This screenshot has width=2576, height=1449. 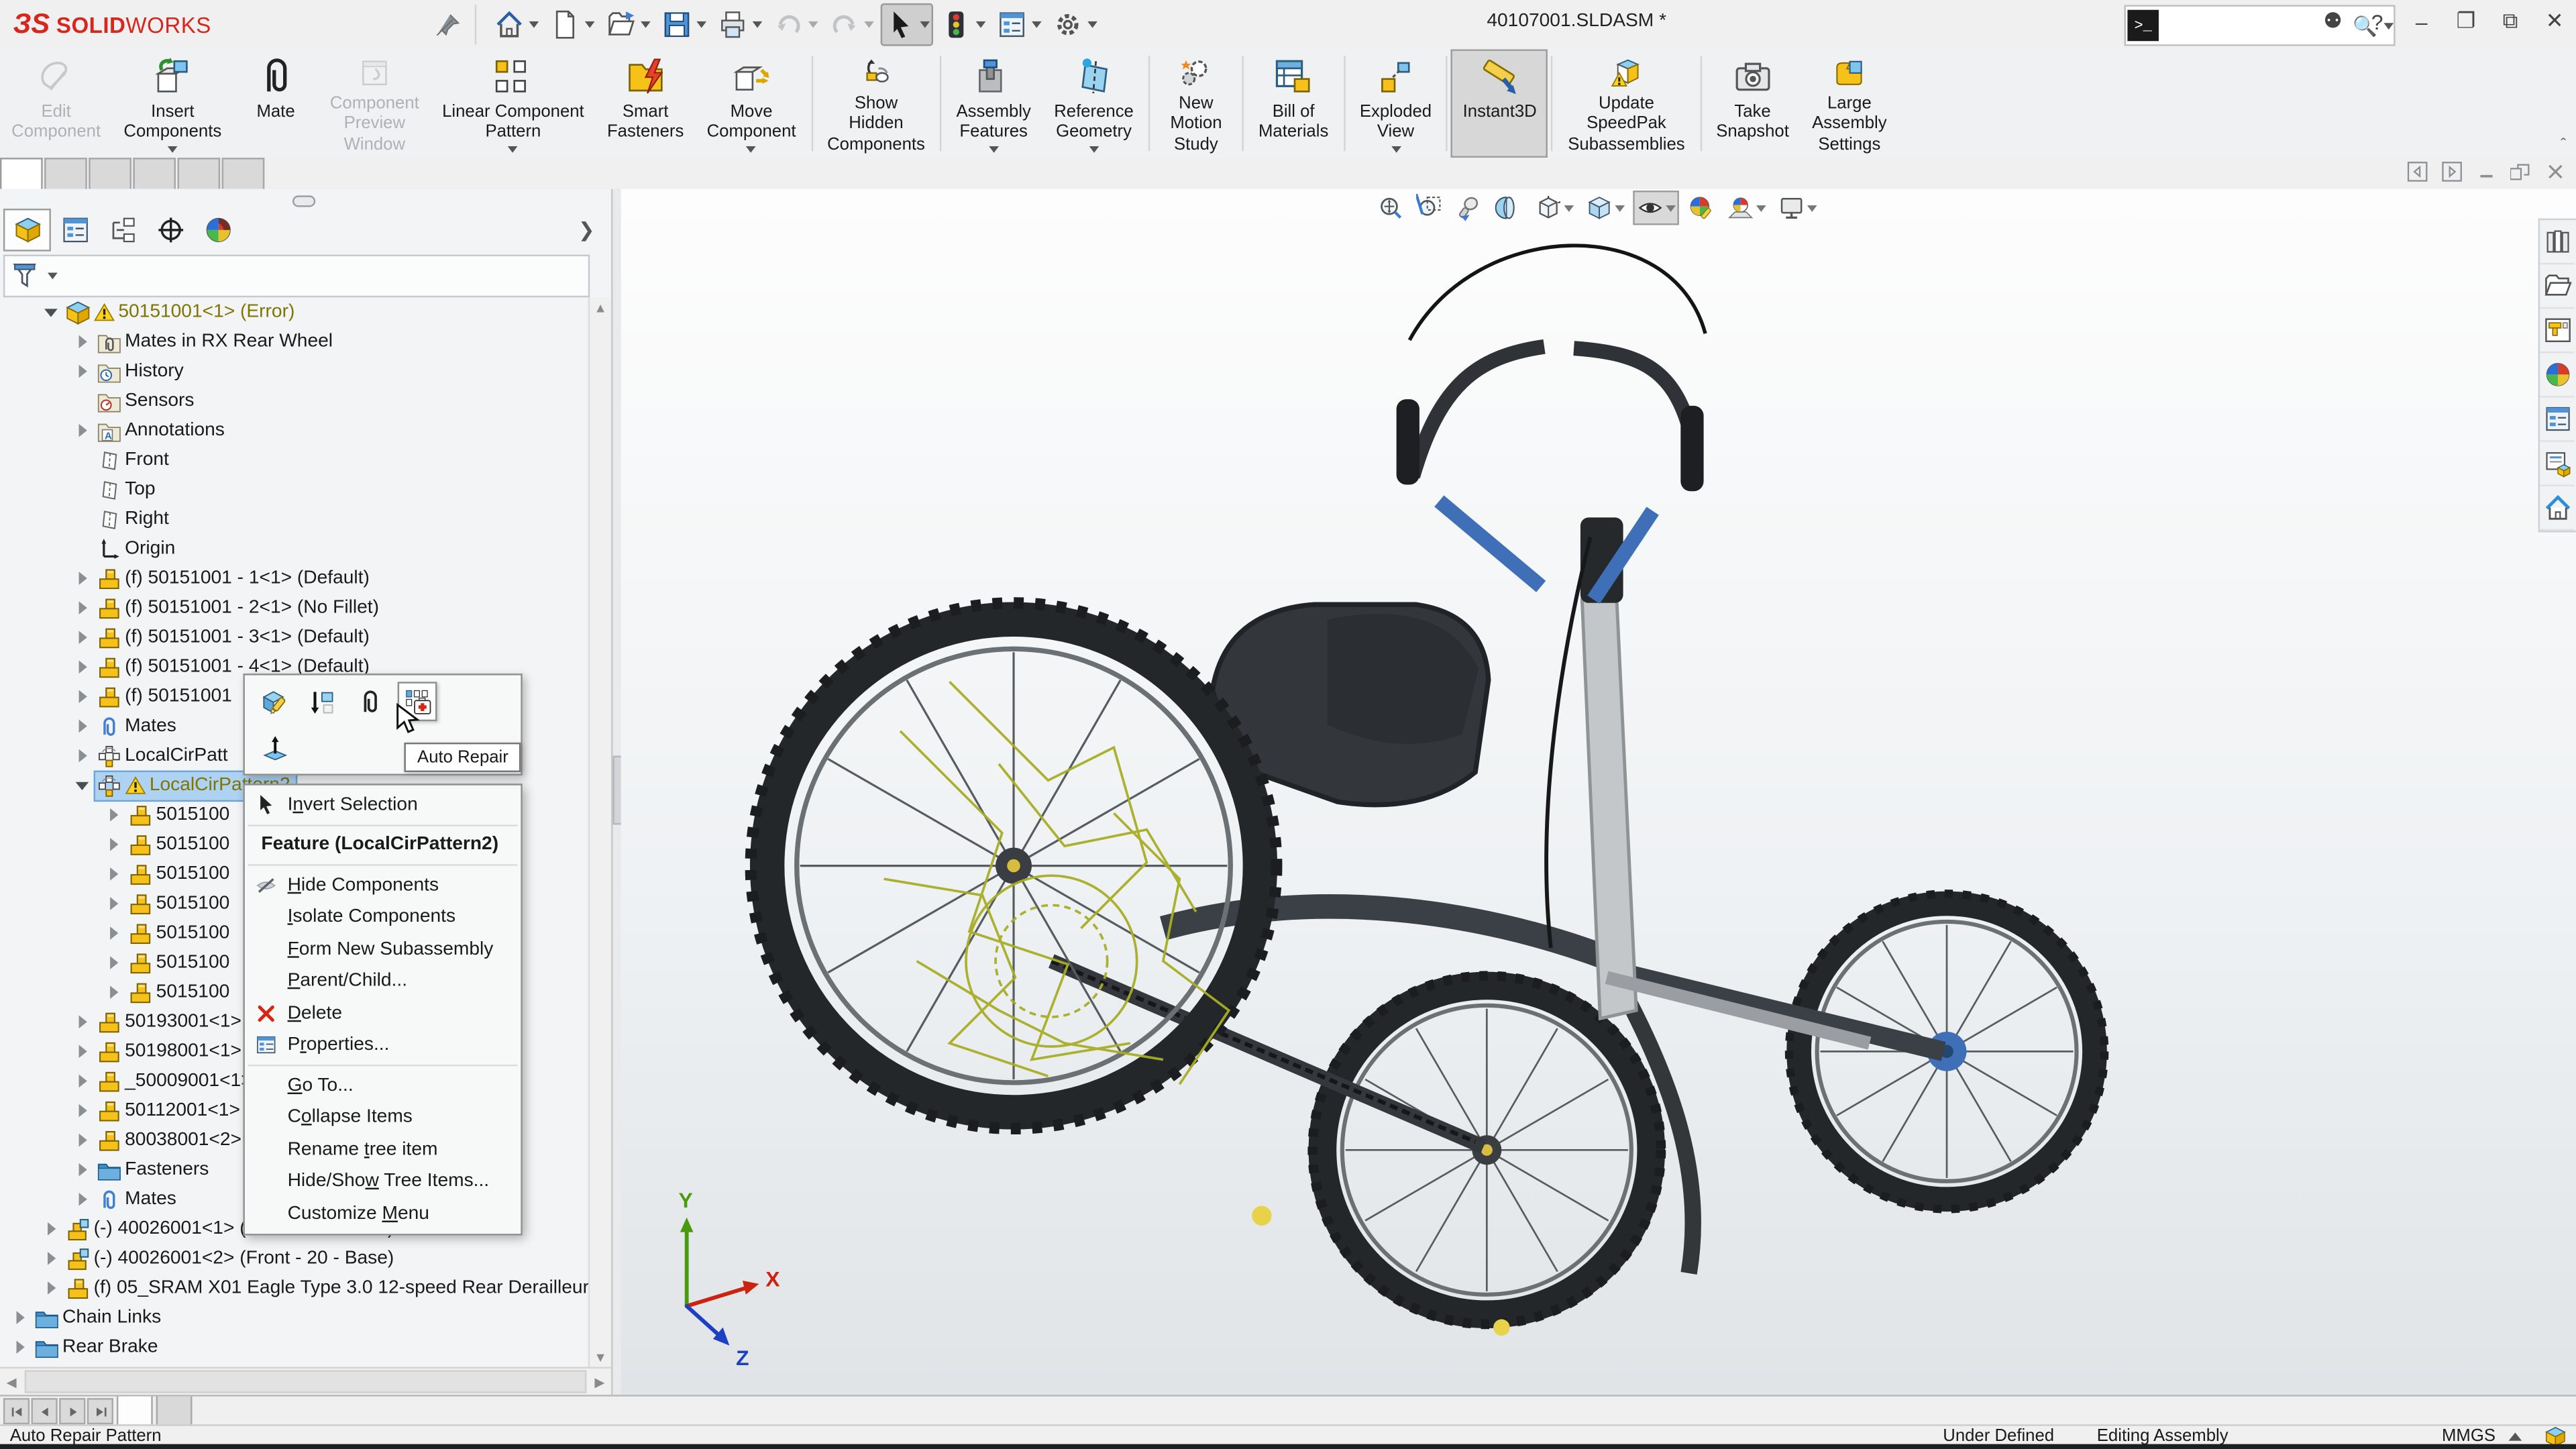 I want to click on tree-row: (-) 40026001<2> (Front - 20 - Base), so click(x=295, y=1258).